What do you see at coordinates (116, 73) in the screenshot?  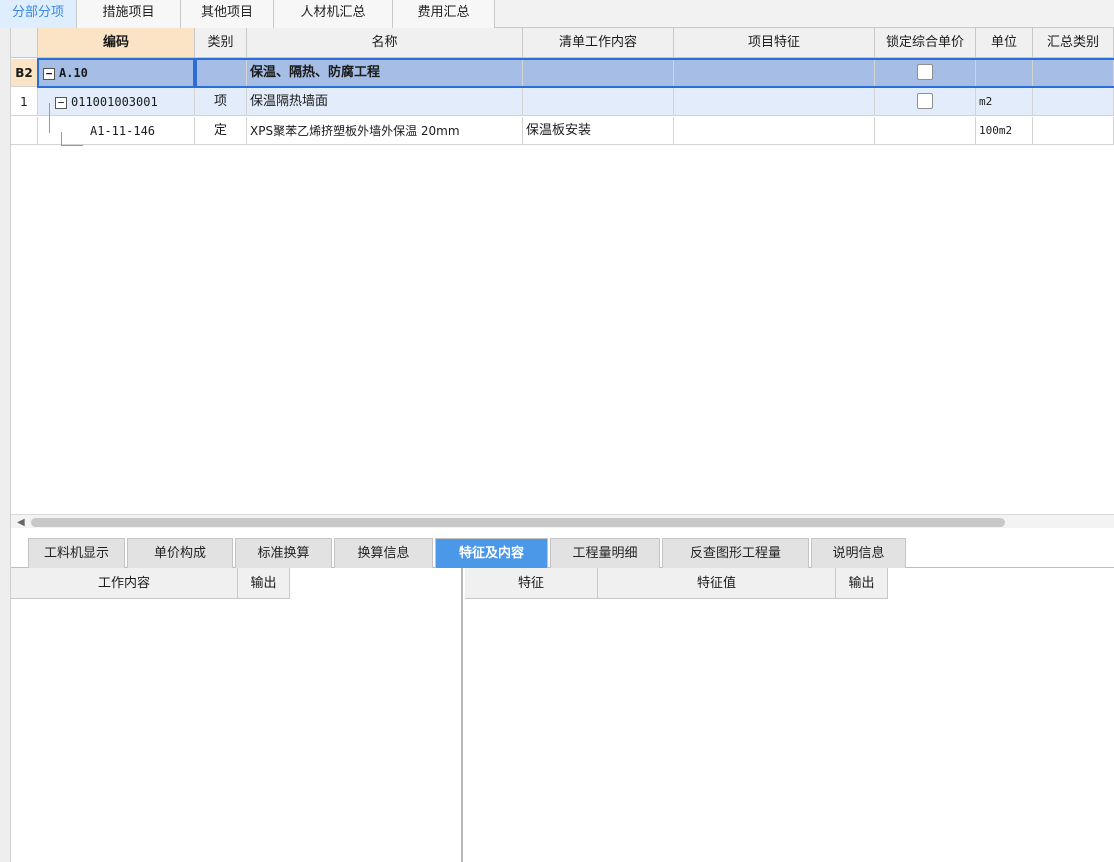 I see `code-cell: − A.10` at bounding box center [116, 73].